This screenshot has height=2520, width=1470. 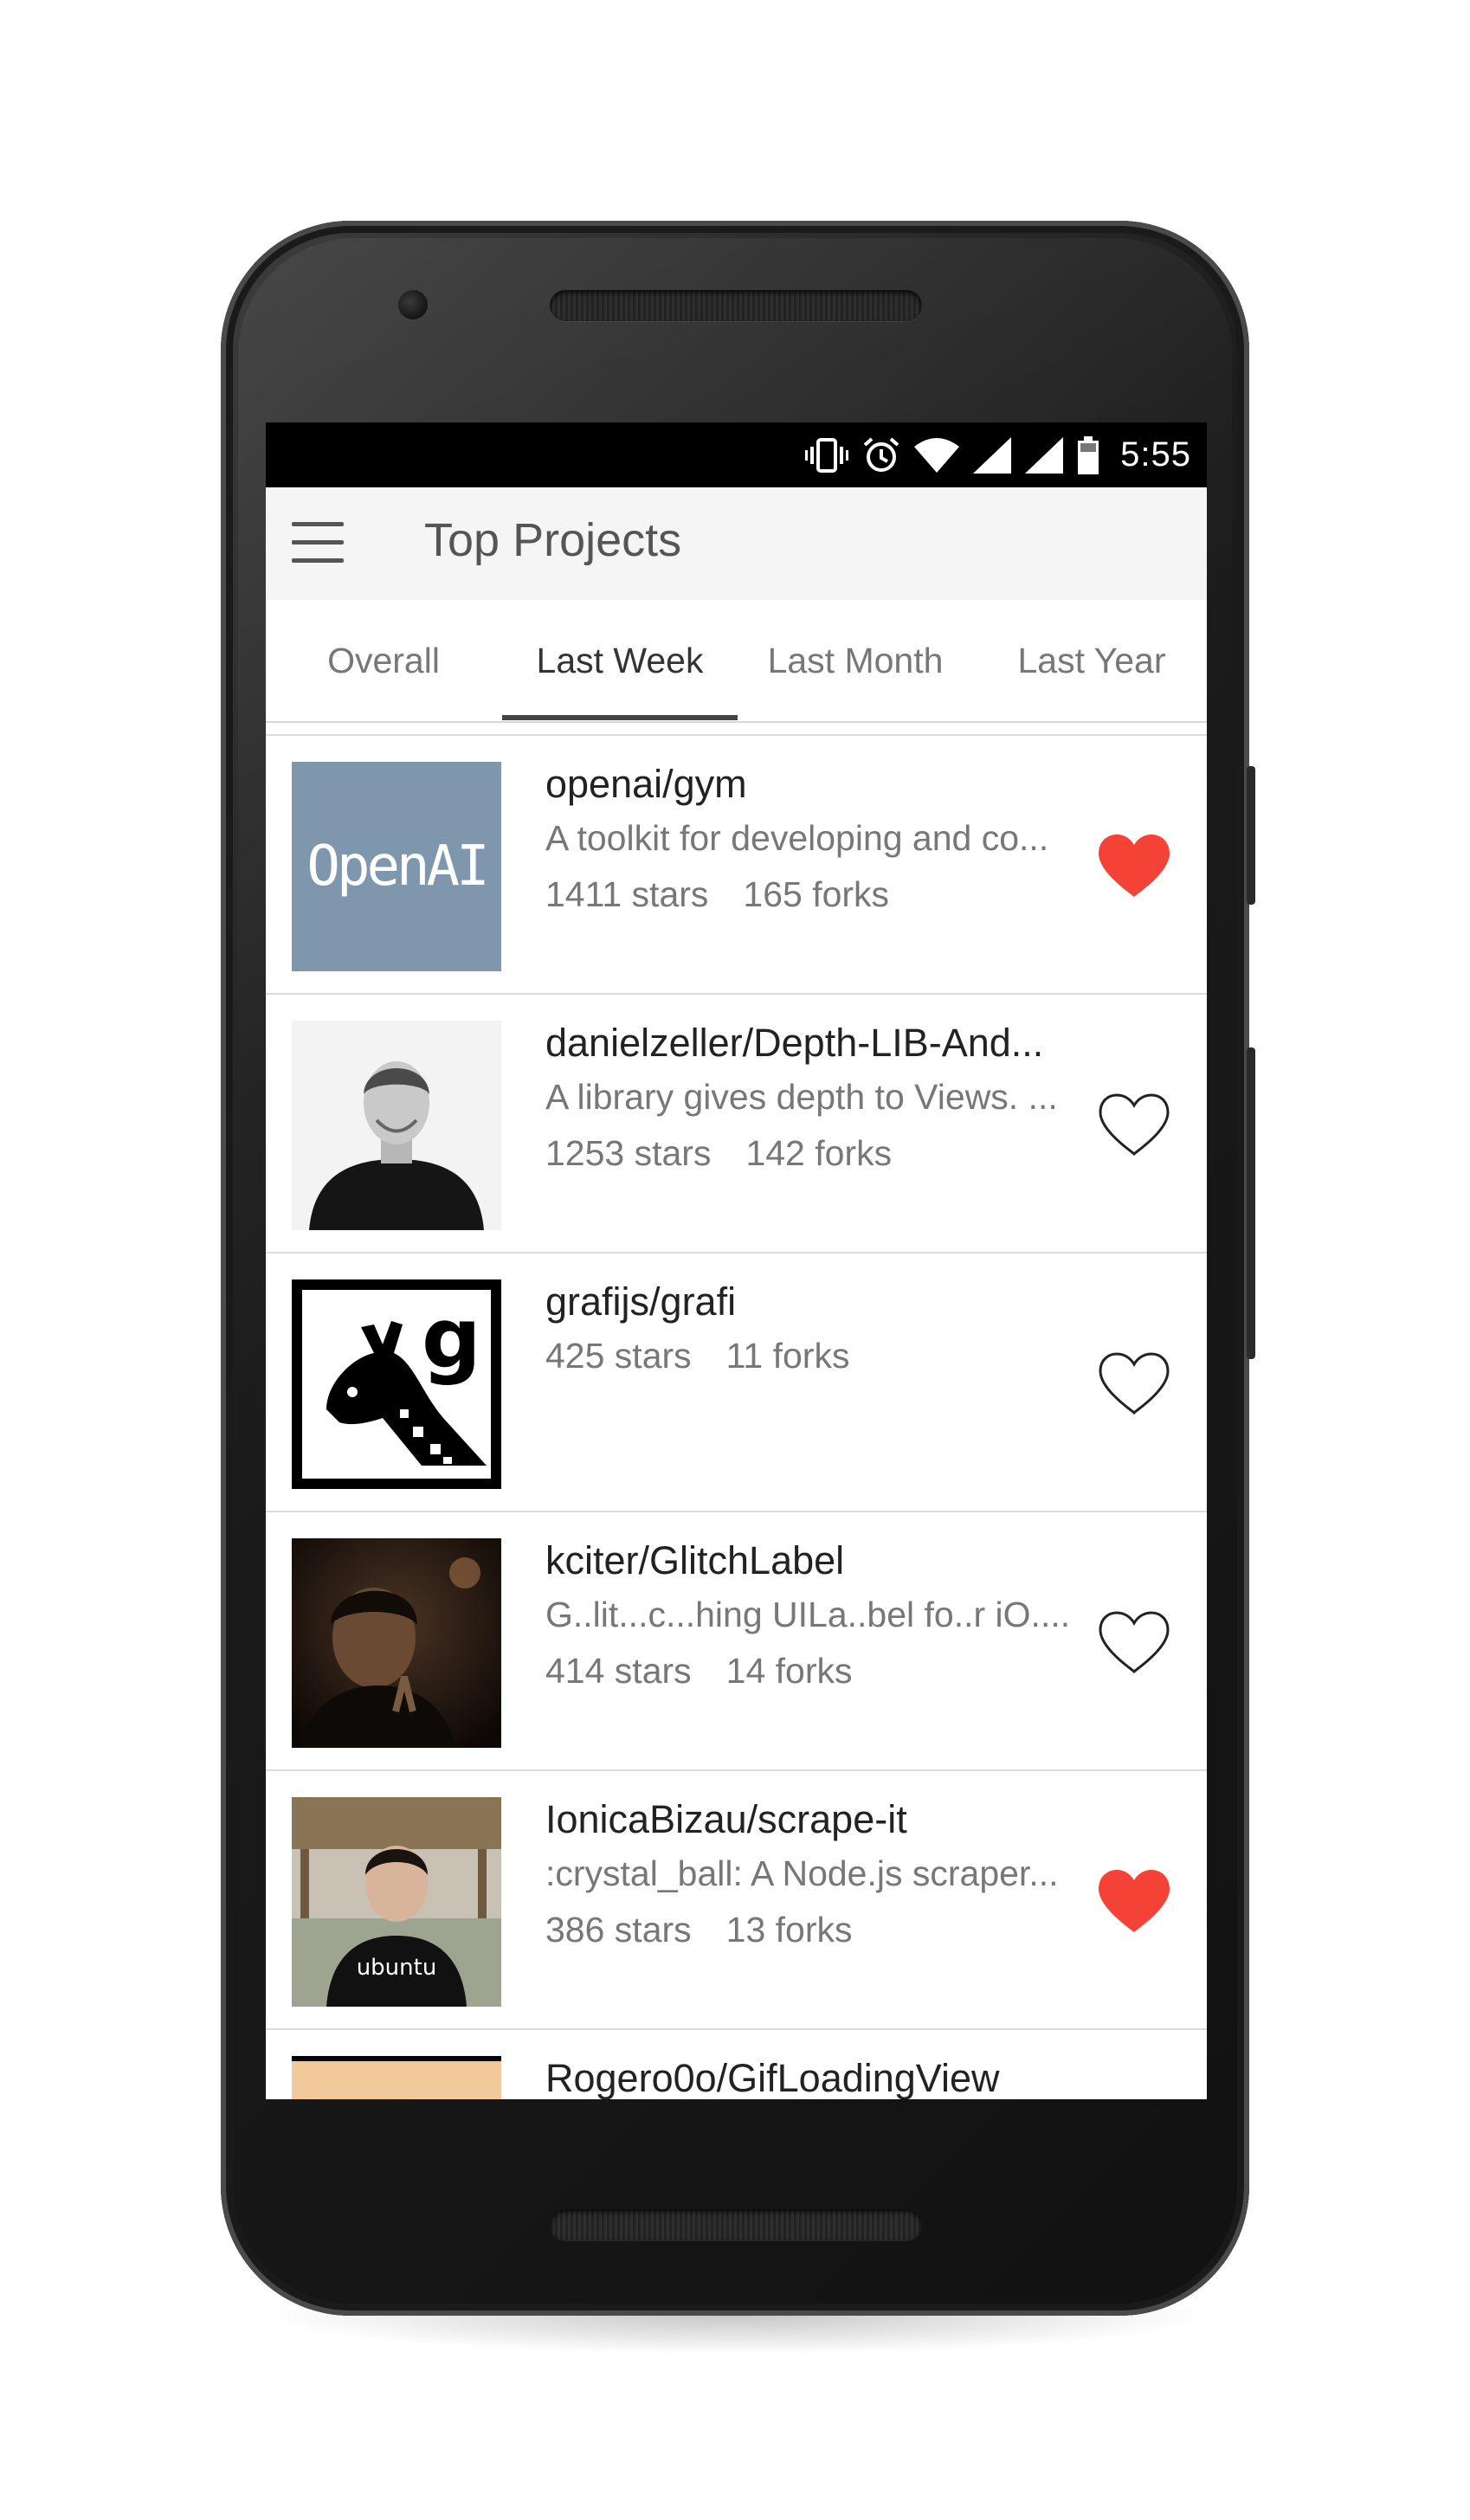 I want to click on stars-count: 386 stars, so click(x=619, y=1930).